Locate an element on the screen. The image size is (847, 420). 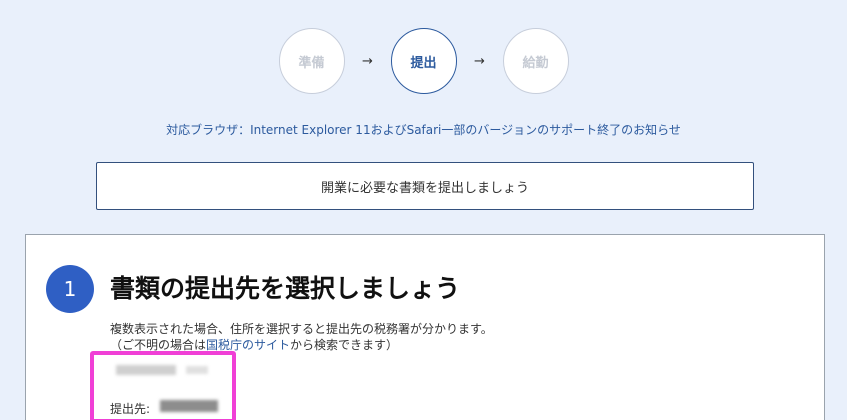
description-suffix: から検索できます） is located at coordinates (344, 345).